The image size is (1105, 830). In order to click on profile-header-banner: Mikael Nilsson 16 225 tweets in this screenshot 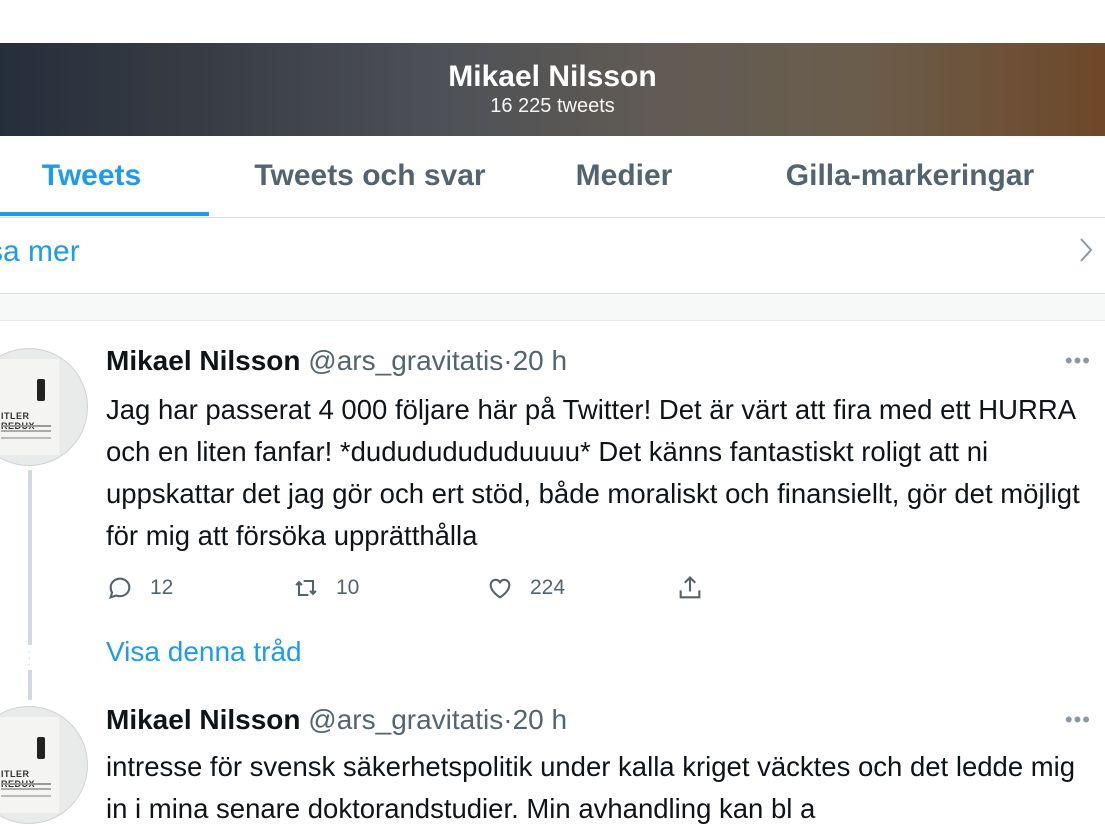, I will do `click(552, 89)`.